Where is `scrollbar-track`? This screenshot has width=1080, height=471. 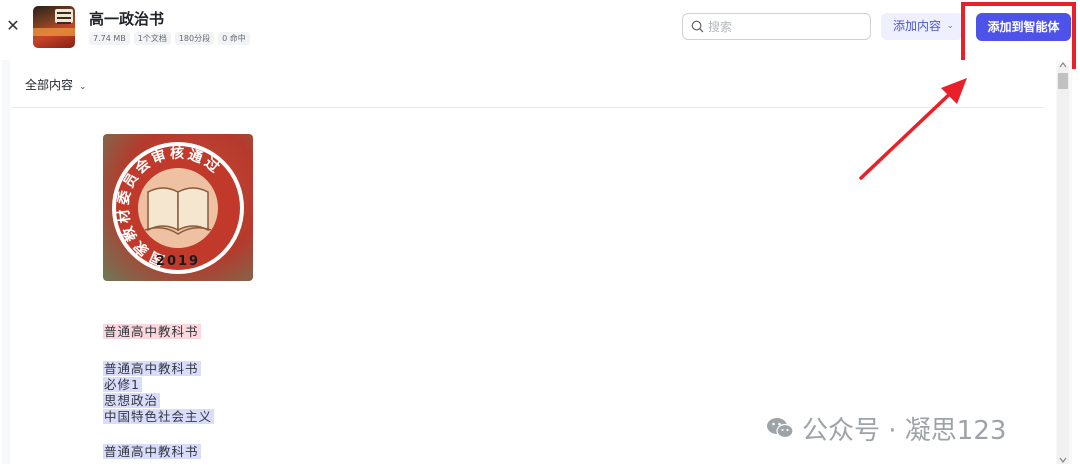 scrollbar-track is located at coordinates (1063, 265).